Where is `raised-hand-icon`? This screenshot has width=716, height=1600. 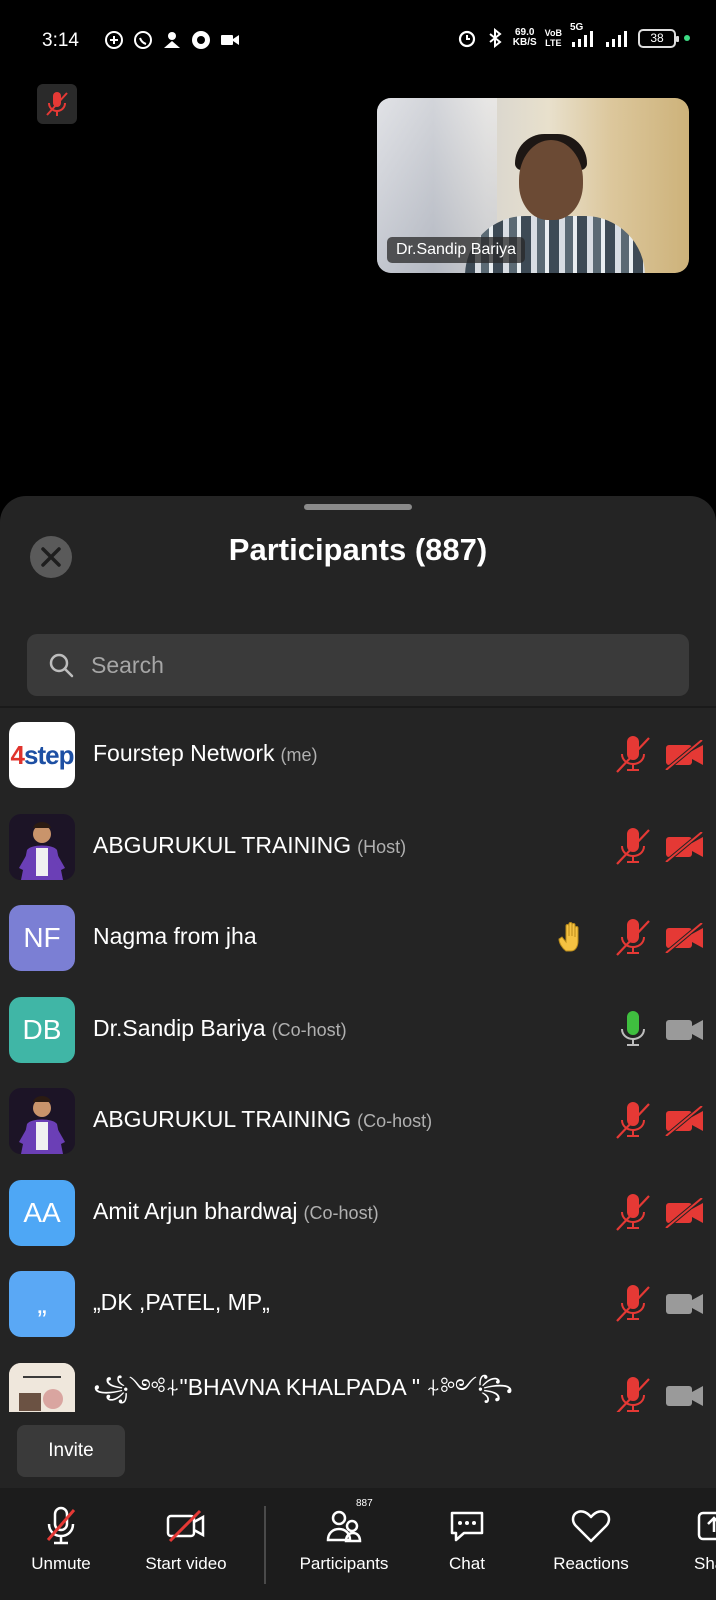 raised-hand-icon is located at coordinates (573, 937).